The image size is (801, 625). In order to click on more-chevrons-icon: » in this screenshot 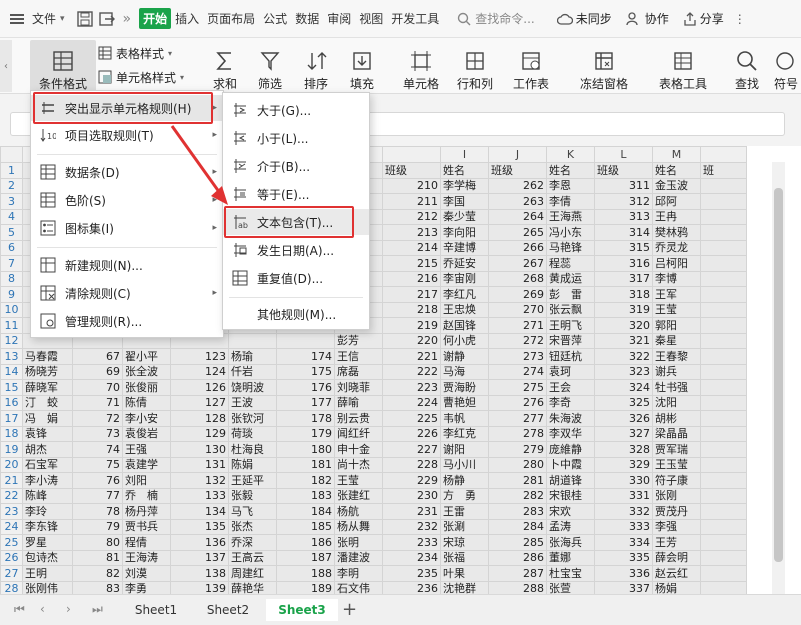, I will do `click(127, 19)`.